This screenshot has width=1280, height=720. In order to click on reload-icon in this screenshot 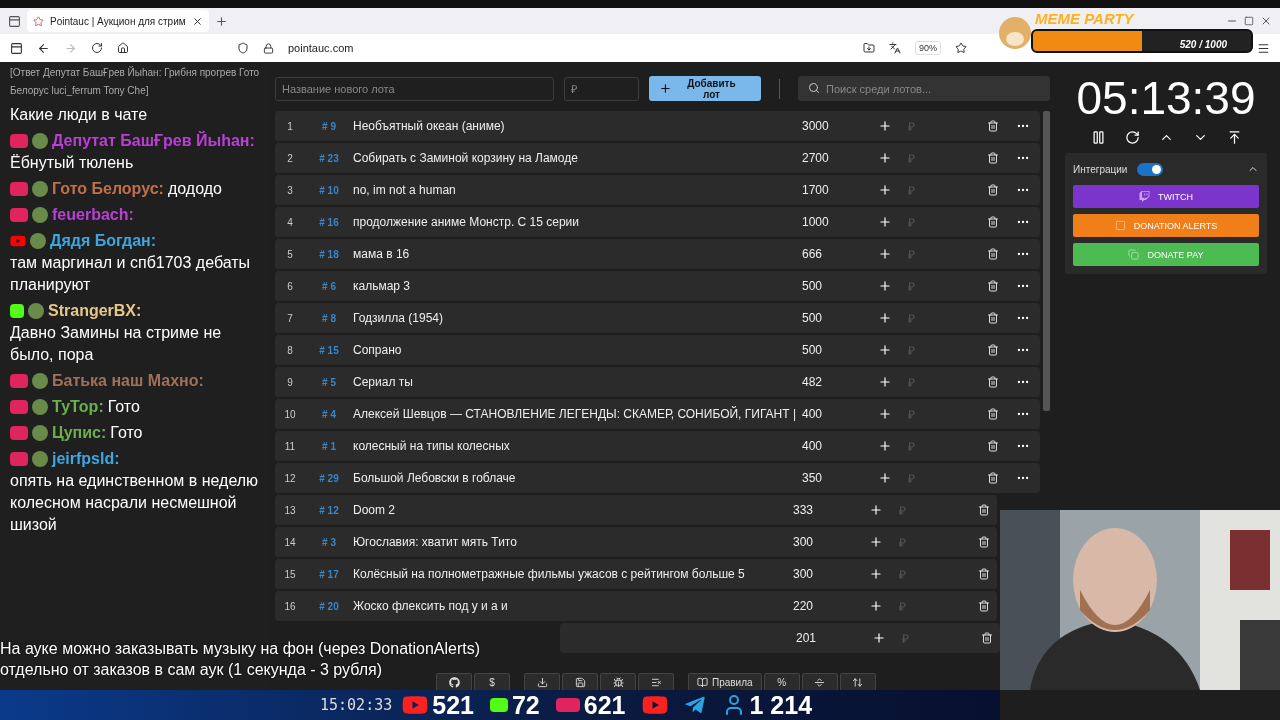, I will do `click(97, 48)`.